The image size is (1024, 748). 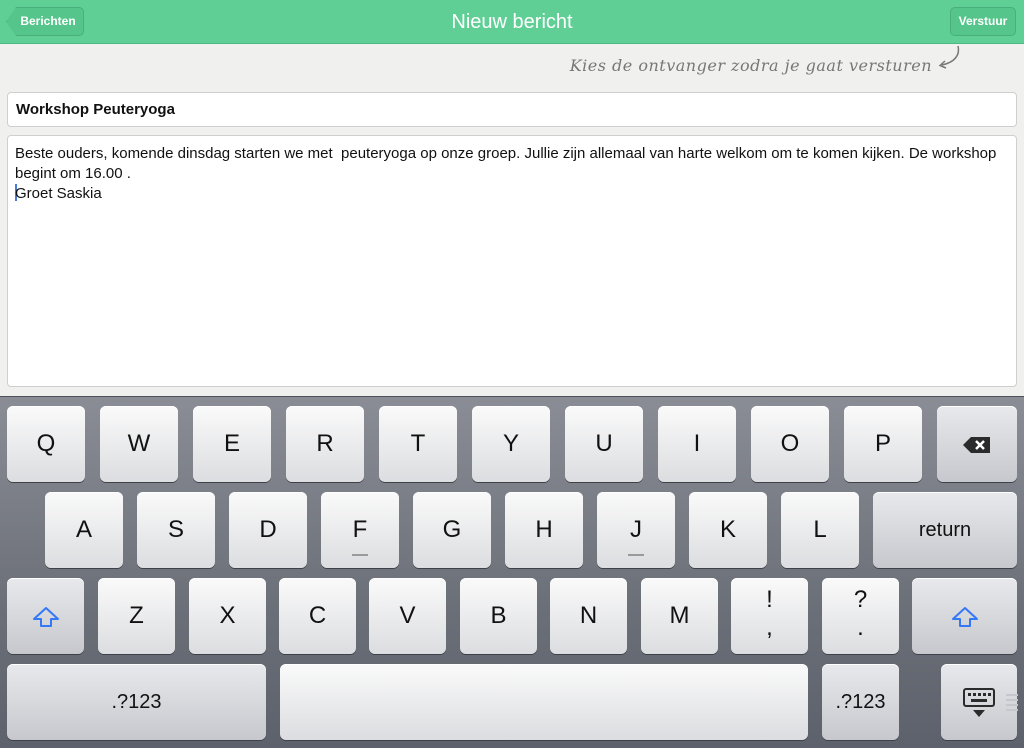 I want to click on key-q: Q, so click(x=46, y=444).